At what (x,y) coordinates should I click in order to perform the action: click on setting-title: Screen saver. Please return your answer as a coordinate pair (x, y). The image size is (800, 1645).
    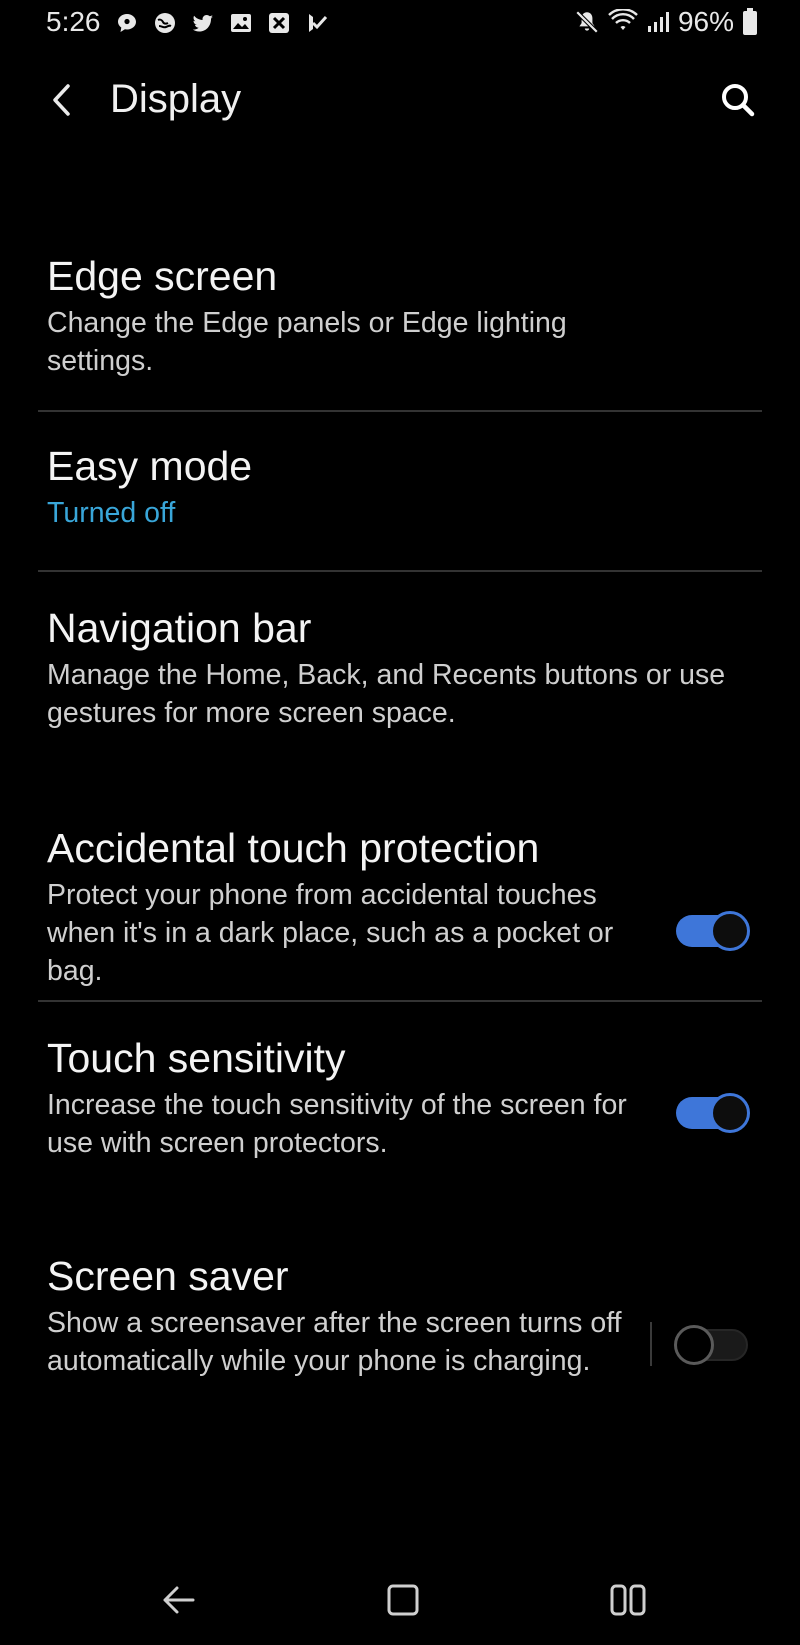
    Looking at the image, I should click on (168, 1276).